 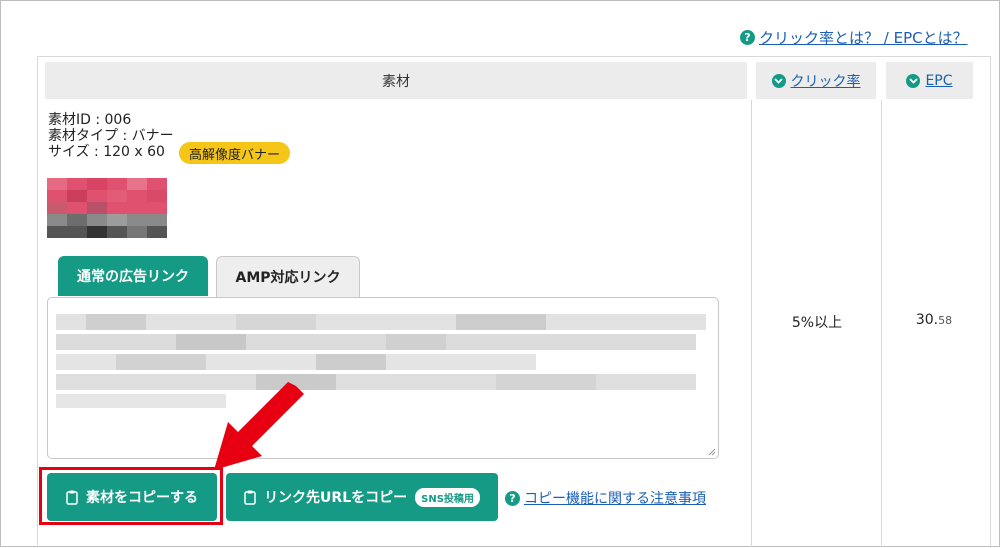 What do you see at coordinates (90, 120) in the screenshot?
I see `material-id: 素材ID : 006` at bounding box center [90, 120].